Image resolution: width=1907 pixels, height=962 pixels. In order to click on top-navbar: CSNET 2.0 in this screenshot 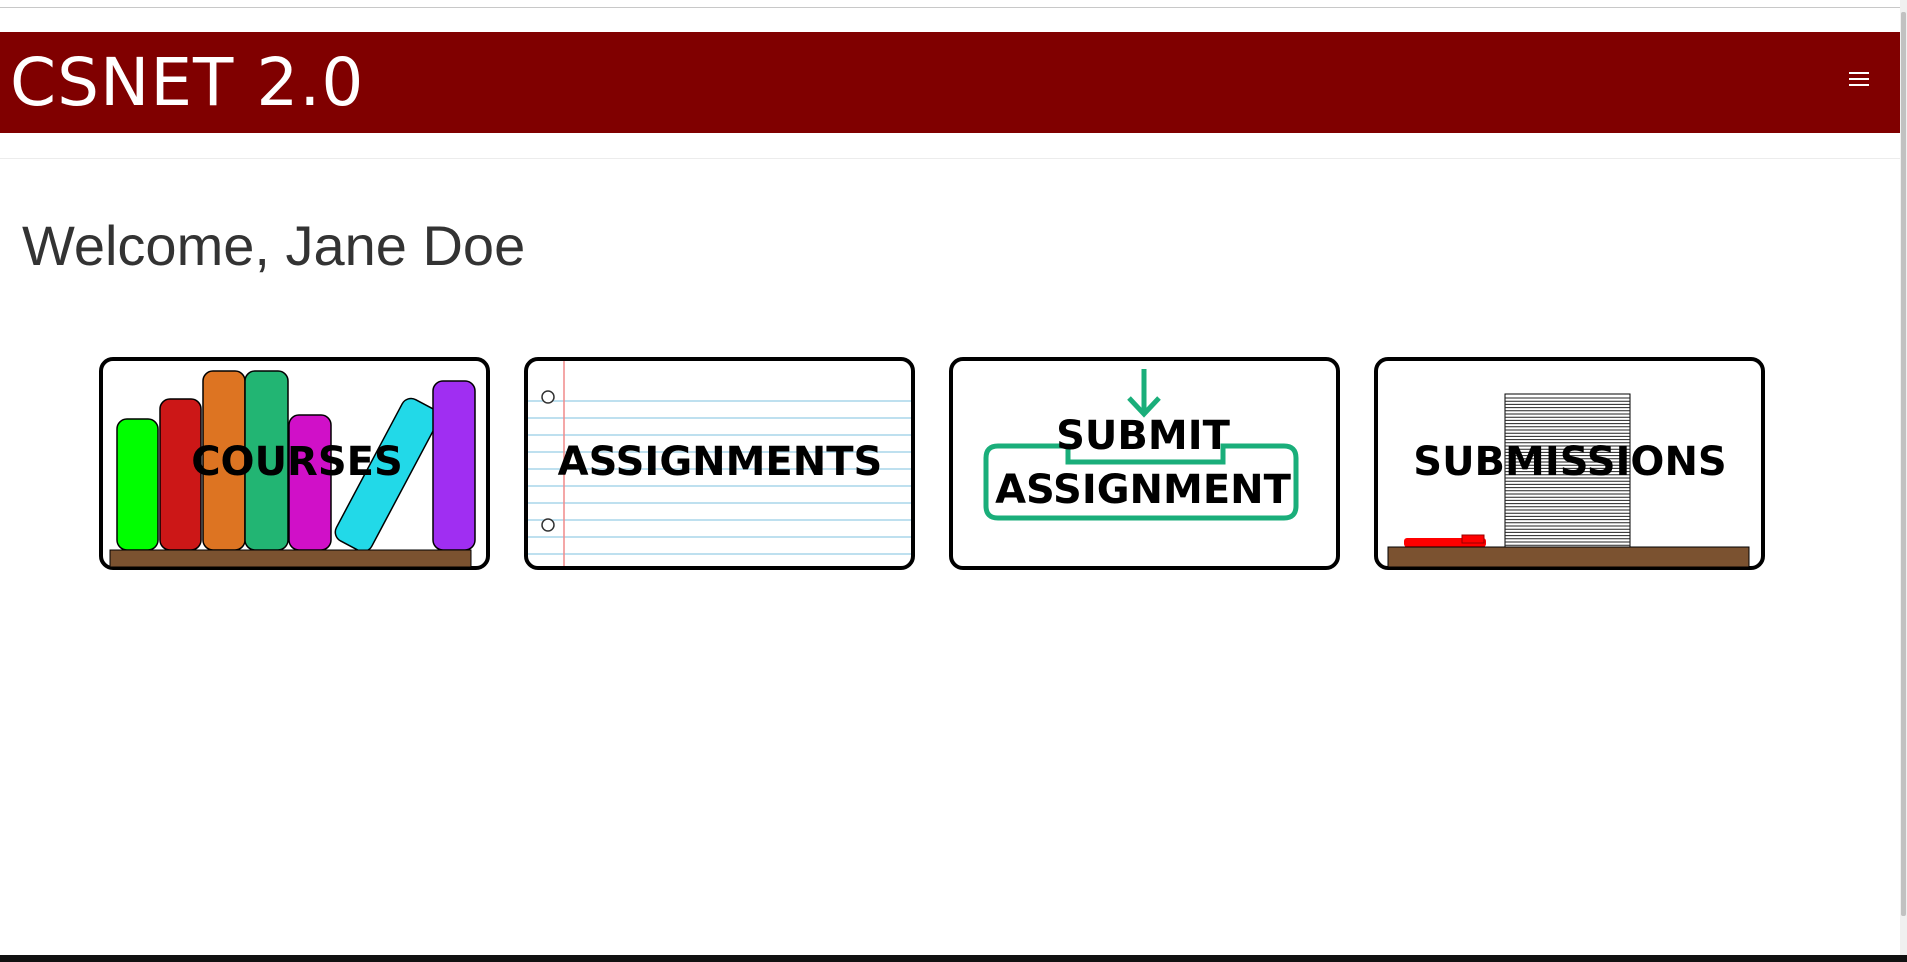, I will do `click(950, 82)`.